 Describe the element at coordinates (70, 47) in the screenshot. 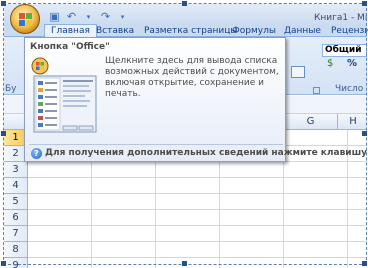

I see `tooltip-title: Кнопка "Office"` at that location.